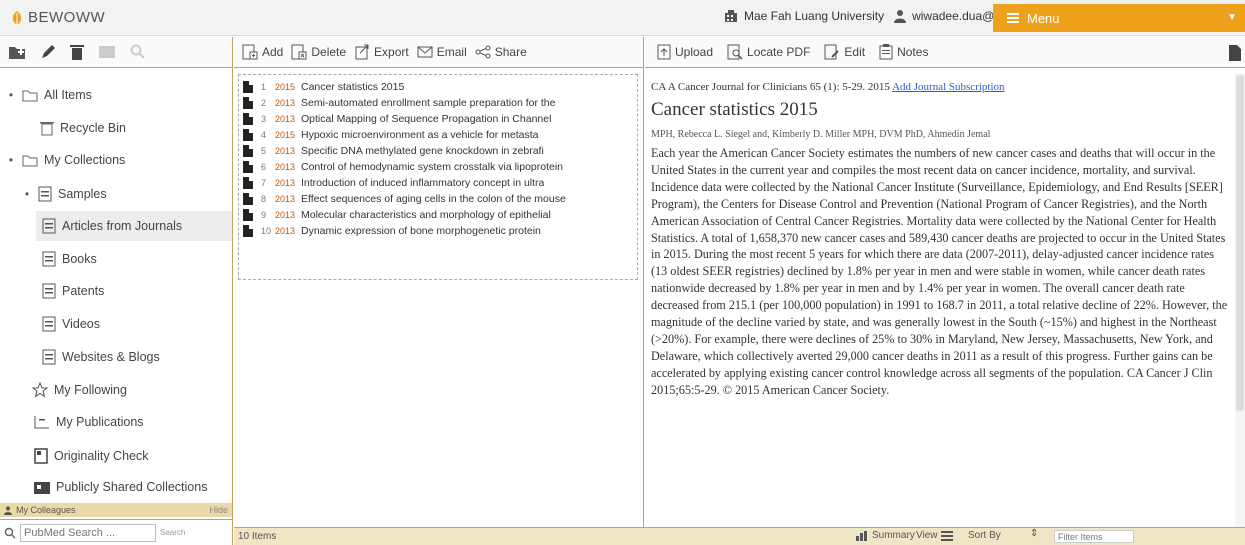  Describe the element at coordinates (116, 52) in the screenshot. I see `sidebar-toolbar` at that location.